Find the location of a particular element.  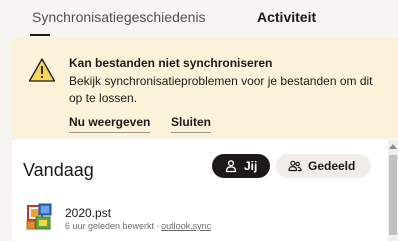

file-meta: 6 uur geleden bewerkt · outlook.sync is located at coordinates (138, 226).